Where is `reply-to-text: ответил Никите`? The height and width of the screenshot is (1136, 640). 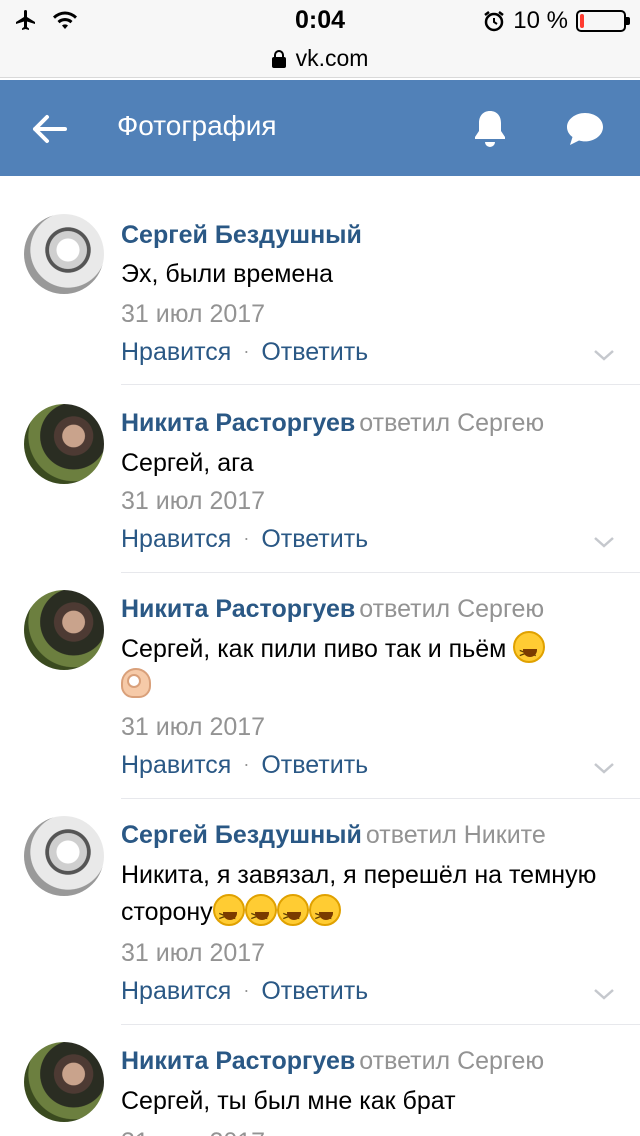 reply-to-text: ответил Никите is located at coordinates (455, 835).